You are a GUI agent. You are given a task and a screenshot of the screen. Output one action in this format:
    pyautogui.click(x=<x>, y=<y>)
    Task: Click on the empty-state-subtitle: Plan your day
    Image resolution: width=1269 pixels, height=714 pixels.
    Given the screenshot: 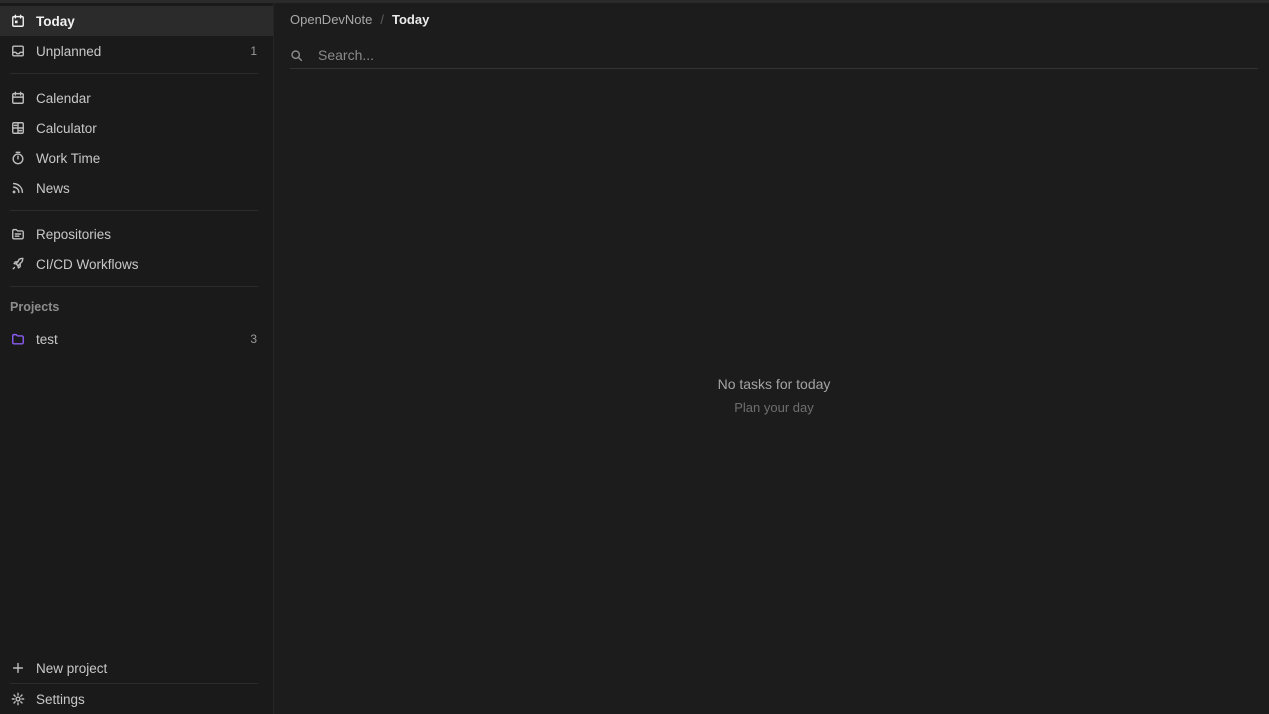 What is the action you would take?
    pyautogui.click(x=774, y=407)
    